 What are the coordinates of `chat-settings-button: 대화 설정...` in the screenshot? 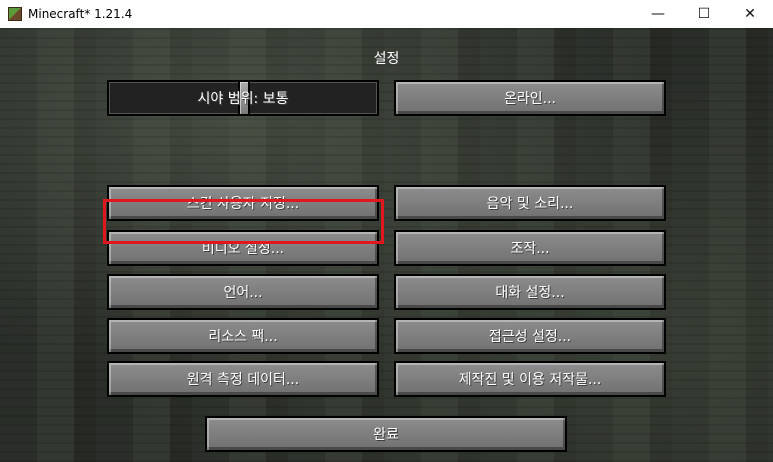 It's located at (530, 292).